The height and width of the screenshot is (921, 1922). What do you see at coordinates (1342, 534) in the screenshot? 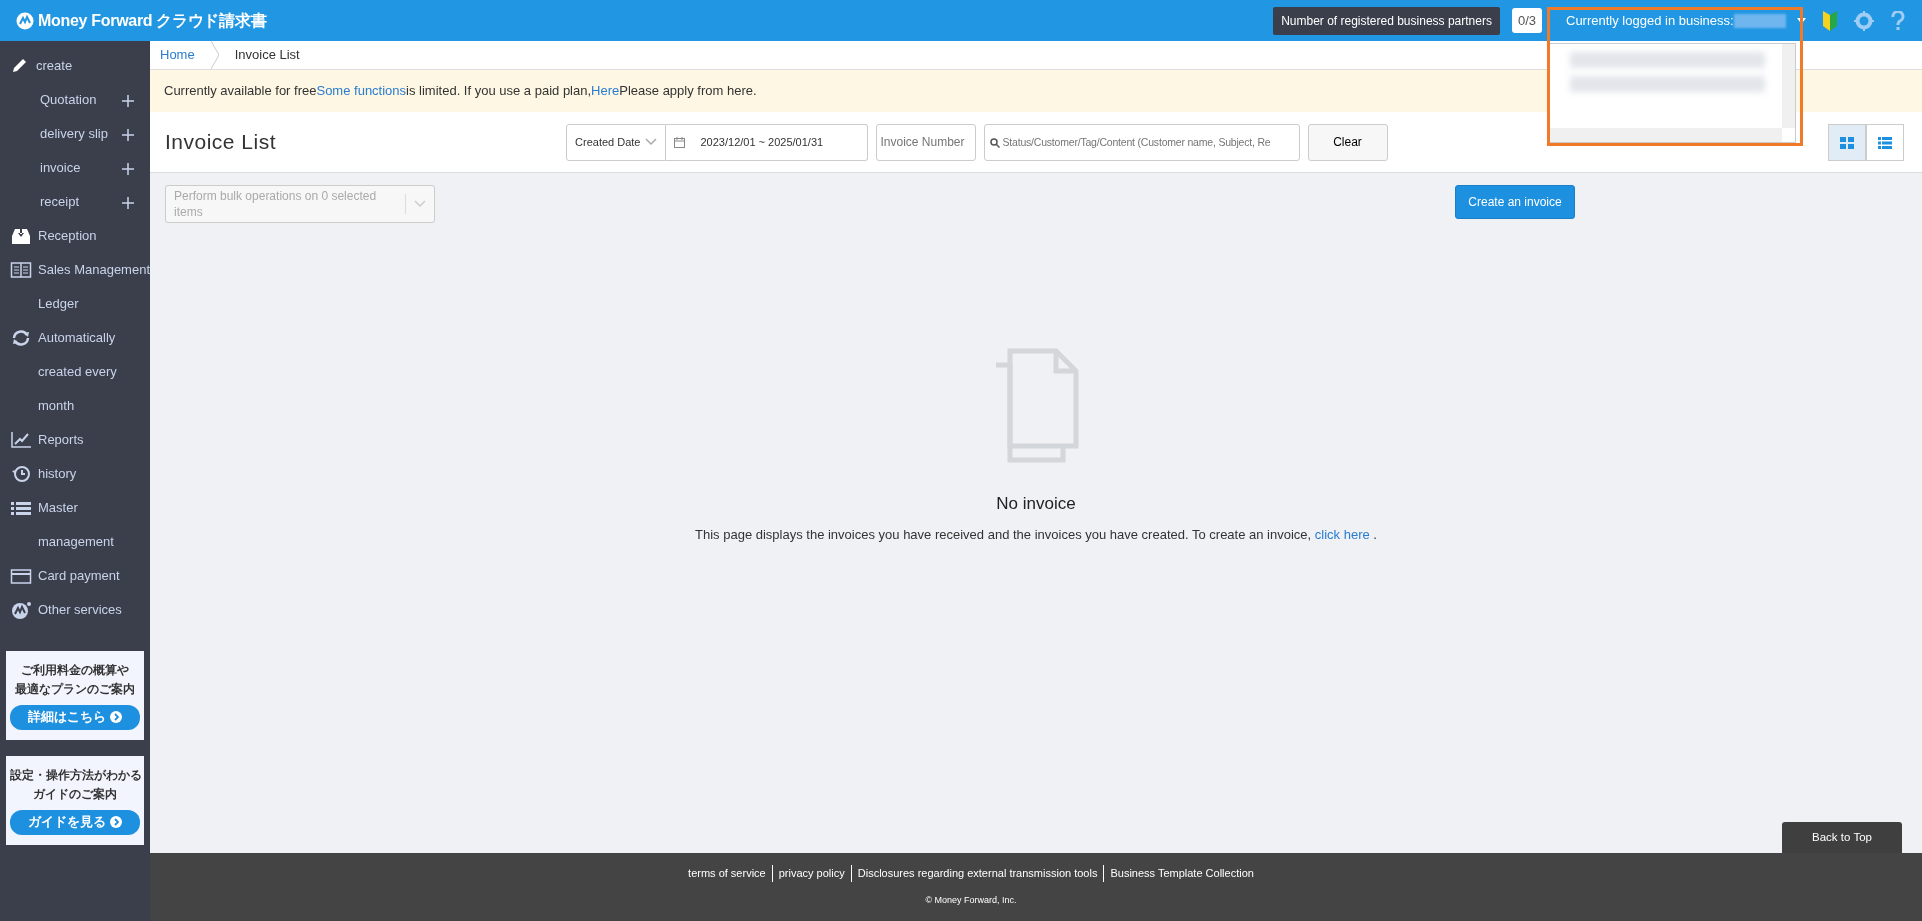
I see `click-here-link: click here` at bounding box center [1342, 534].